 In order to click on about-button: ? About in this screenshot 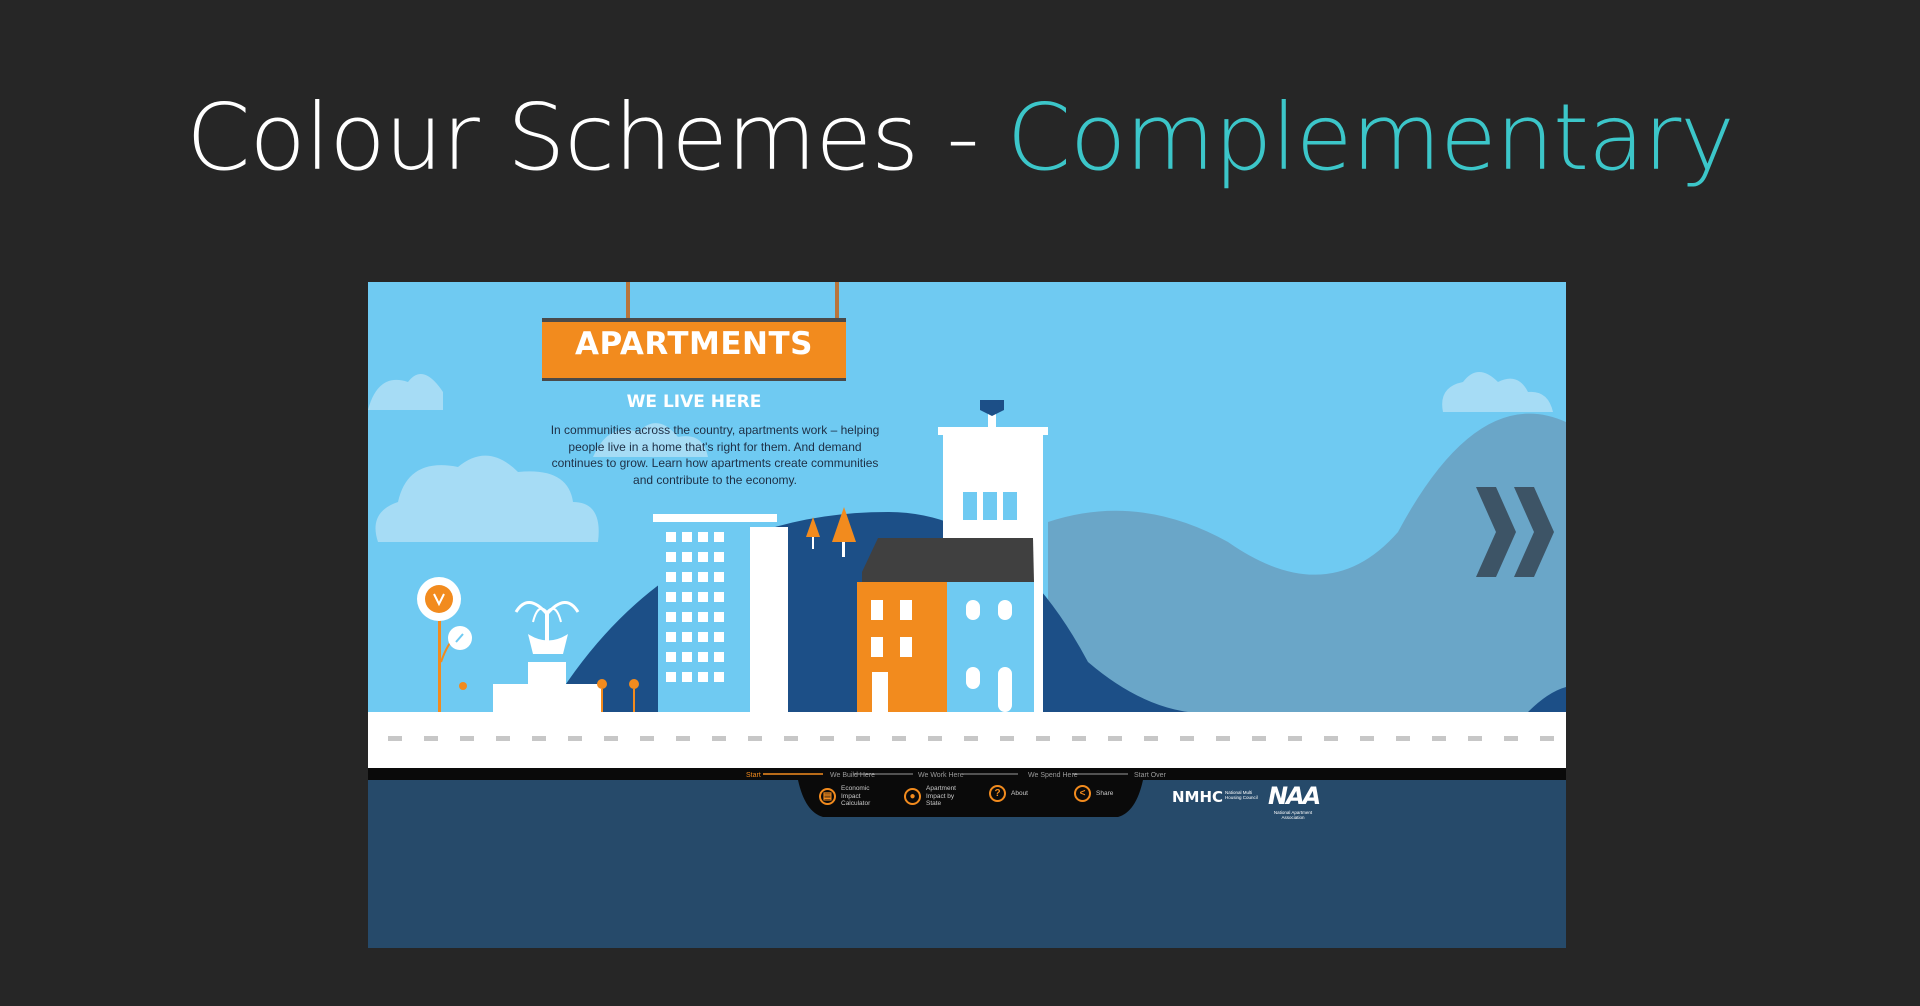, I will do `click(1018, 793)`.